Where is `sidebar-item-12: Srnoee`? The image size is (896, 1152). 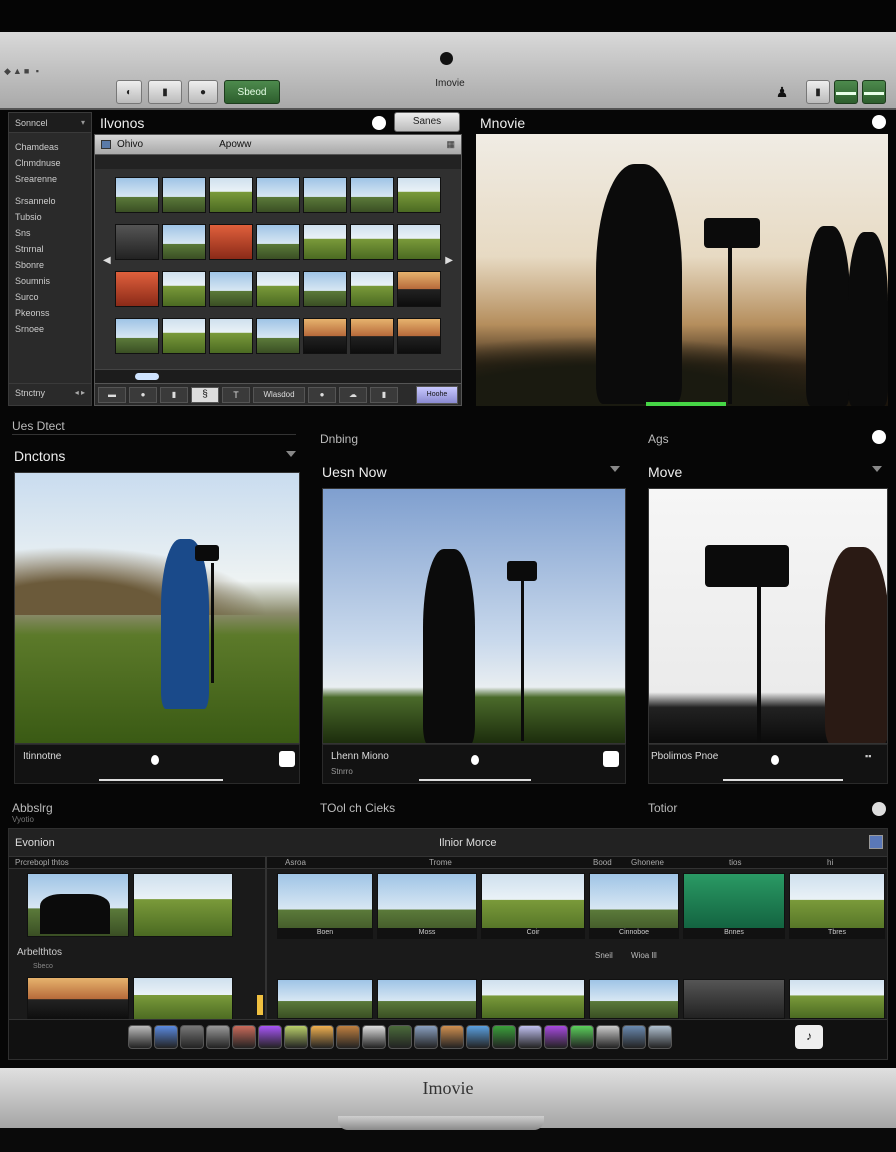 sidebar-item-12: Srnoee is located at coordinates (50, 329).